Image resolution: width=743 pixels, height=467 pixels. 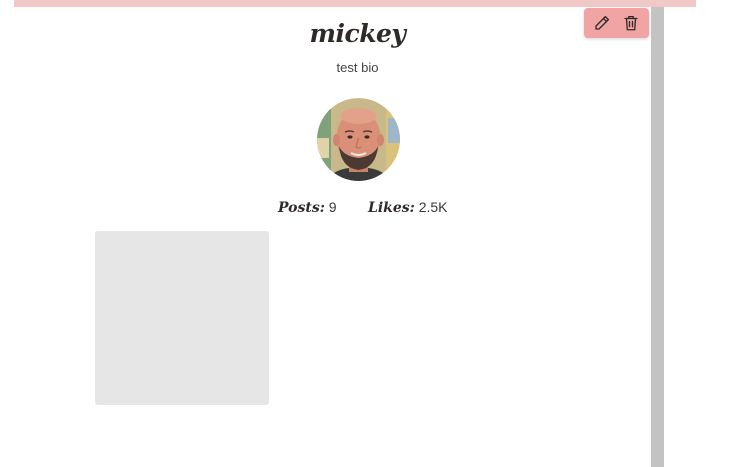 What do you see at coordinates (657, 237) in the screenshot?
I see `scrollbar` at bounding box center [657, 237].